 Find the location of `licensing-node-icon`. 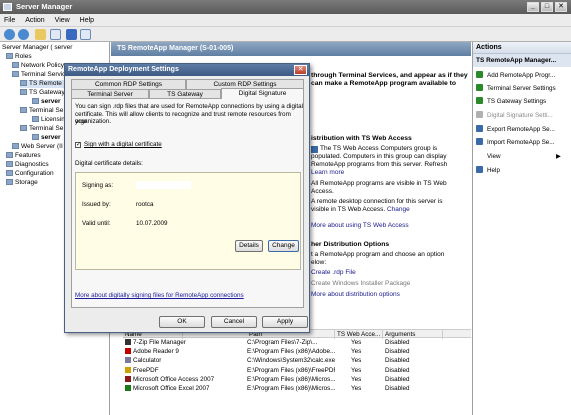

licensing-node-icon is located at coordinates (35, 119).